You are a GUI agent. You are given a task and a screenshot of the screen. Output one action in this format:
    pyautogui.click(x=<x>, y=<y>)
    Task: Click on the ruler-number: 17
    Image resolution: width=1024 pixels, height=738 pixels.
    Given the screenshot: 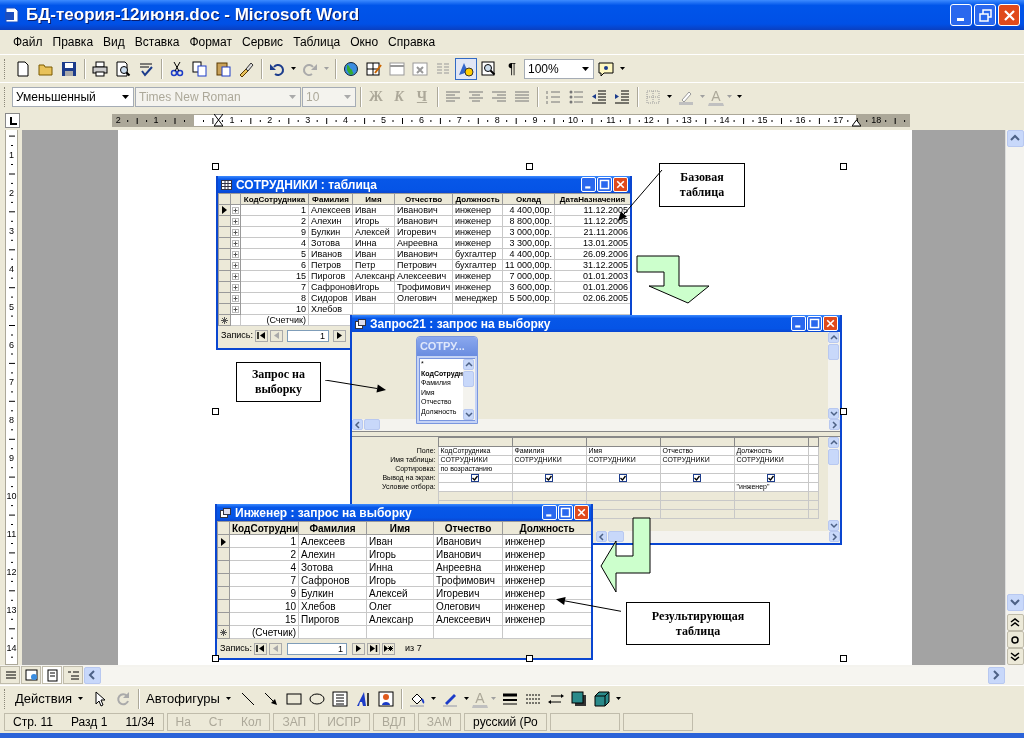 What is the action you would take?
    pyautogui.click(x=838, y=120)
    